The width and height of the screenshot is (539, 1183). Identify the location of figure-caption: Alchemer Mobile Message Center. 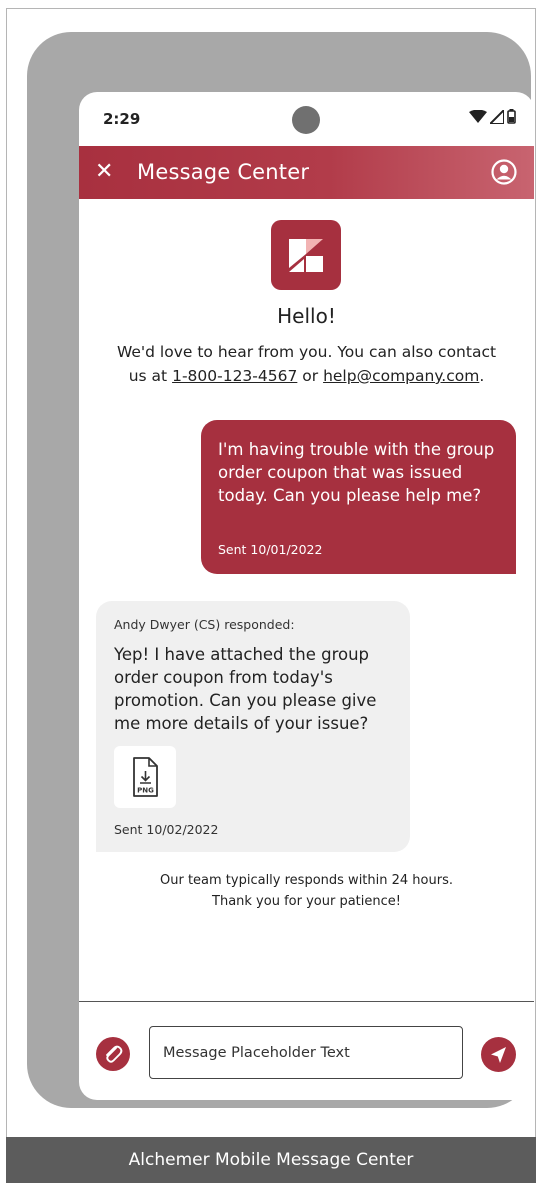
(271, 1160).